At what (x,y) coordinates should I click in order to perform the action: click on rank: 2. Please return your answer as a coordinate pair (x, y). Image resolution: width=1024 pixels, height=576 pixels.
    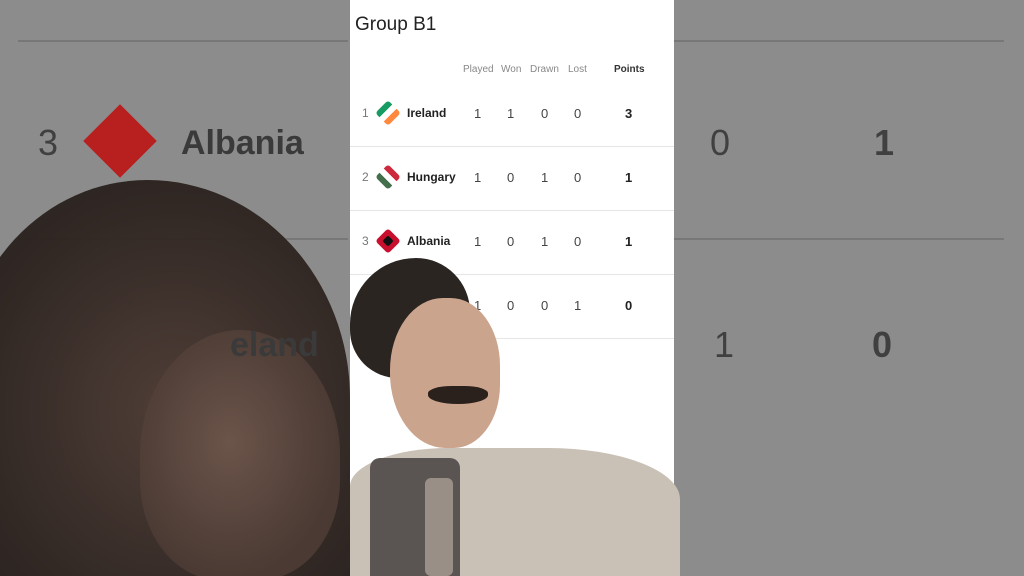
    Looking at the image, I should click on (365, 177).